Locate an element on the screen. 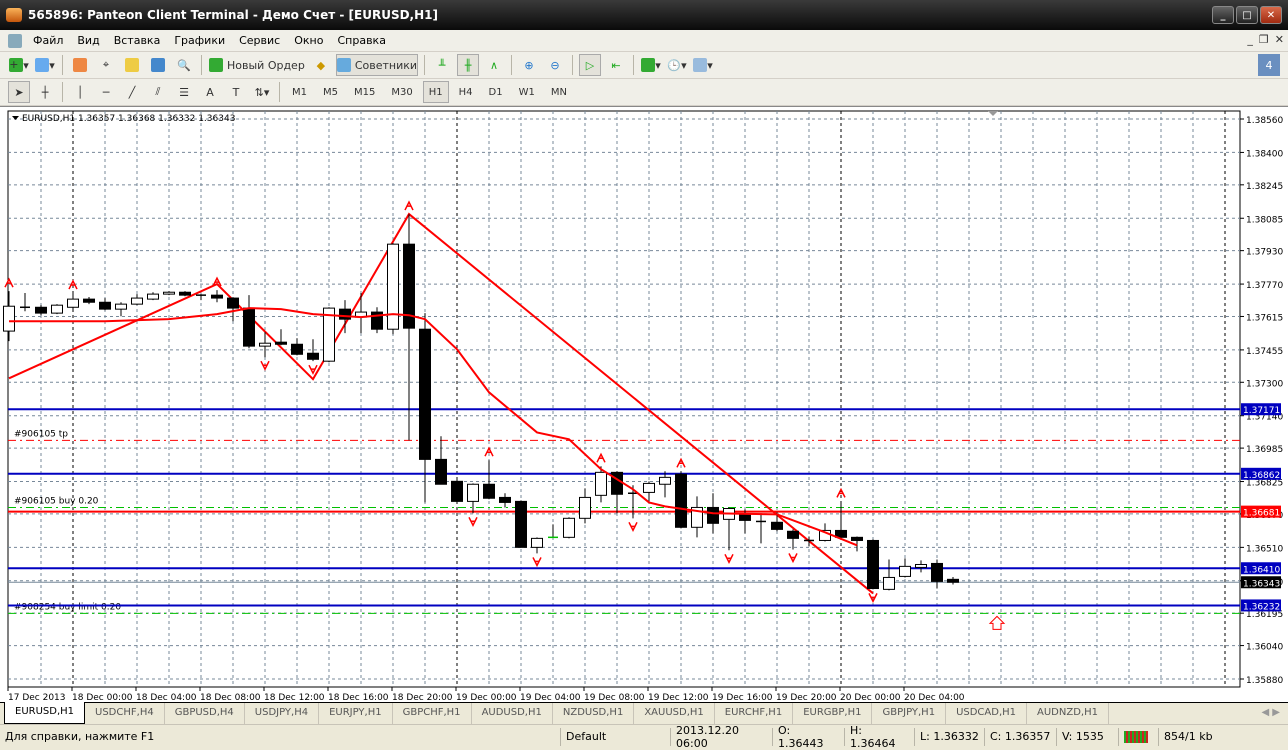 This screenshot has height=750, width=1288. alert-icon: ◆ is located at coordinates (321, 65).